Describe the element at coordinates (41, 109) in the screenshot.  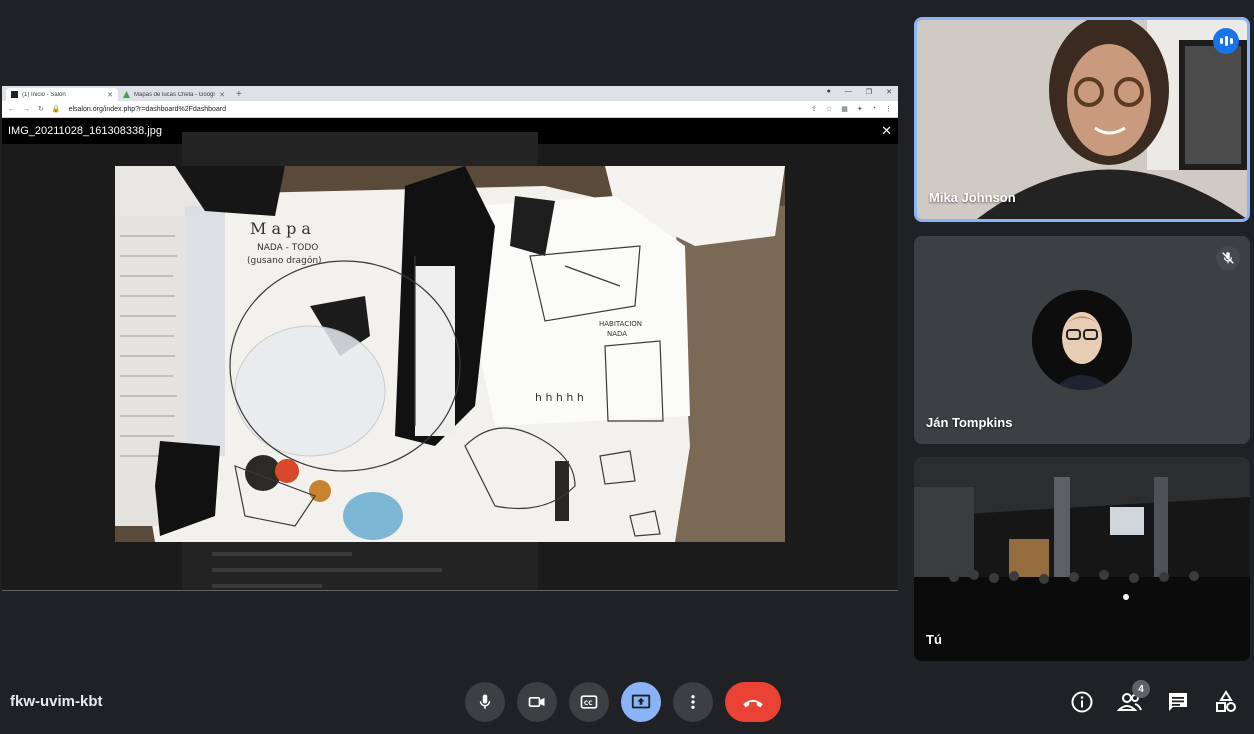
I see `reload-icon: ↻` at that location.